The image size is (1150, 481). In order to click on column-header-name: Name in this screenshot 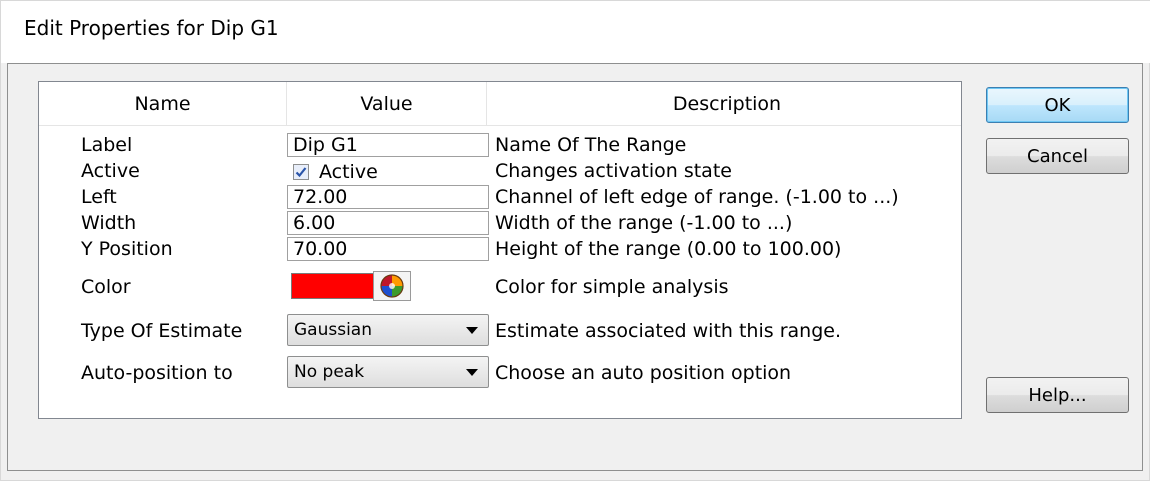, I will do `click(163, 104)`.